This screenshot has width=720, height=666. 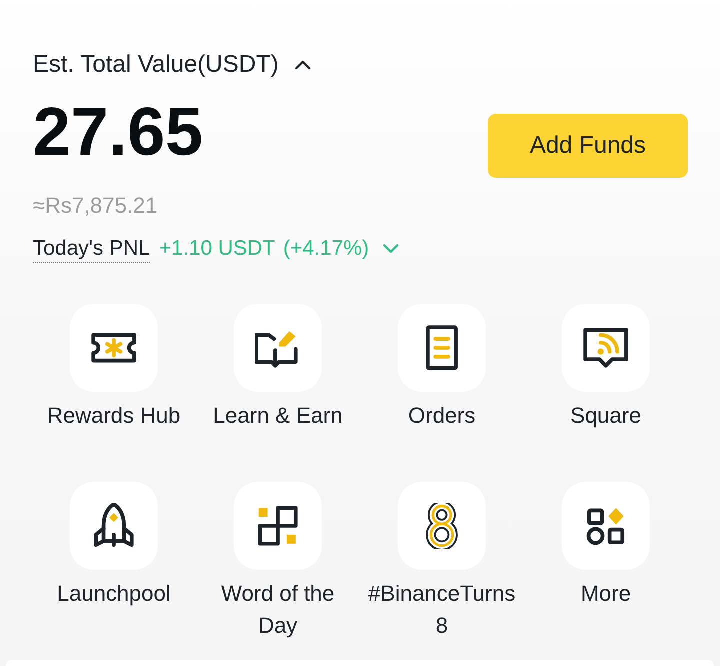 What do you see at coordinates (606, 594) in the screenshot?
I see `shortcut-label: More` at bounding box center [606, 594].